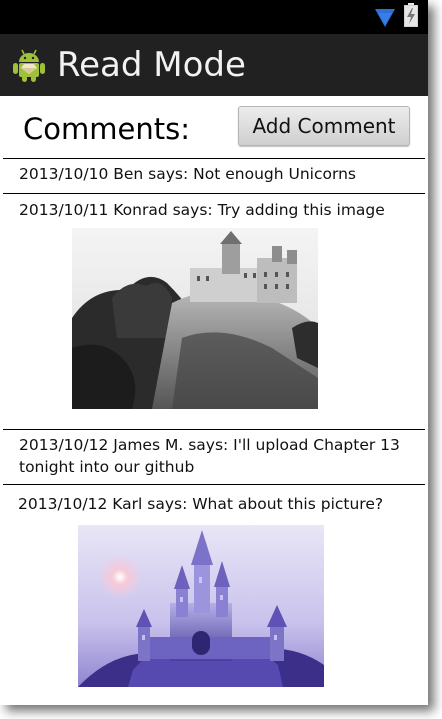 This screenshot has height=719, width=442. Describe the element at coordinates (106, 129) in the screenshot. I see `comments-label: Comments:` at that location.